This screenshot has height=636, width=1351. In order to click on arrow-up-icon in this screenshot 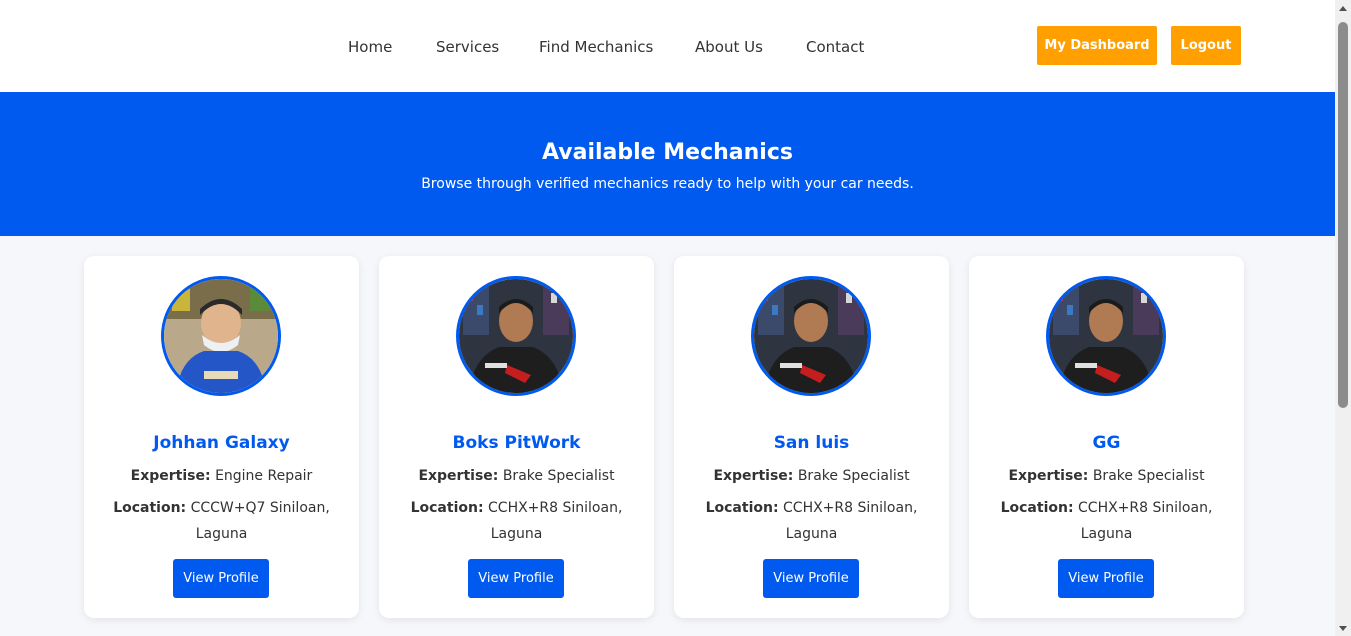, I will do `click(1343, 8)`.